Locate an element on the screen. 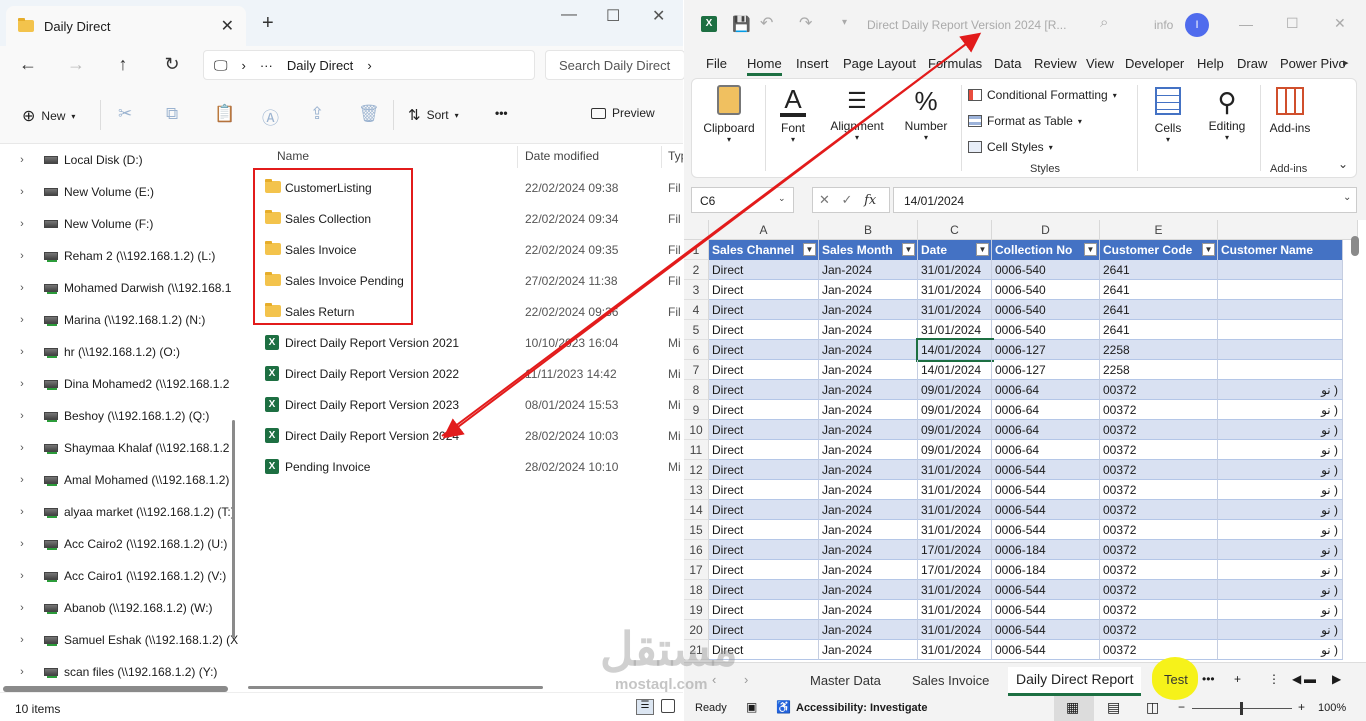 The width and height of the screenshot is (1366, 721). column-letter-header: C is located at coordinates (955, 230).